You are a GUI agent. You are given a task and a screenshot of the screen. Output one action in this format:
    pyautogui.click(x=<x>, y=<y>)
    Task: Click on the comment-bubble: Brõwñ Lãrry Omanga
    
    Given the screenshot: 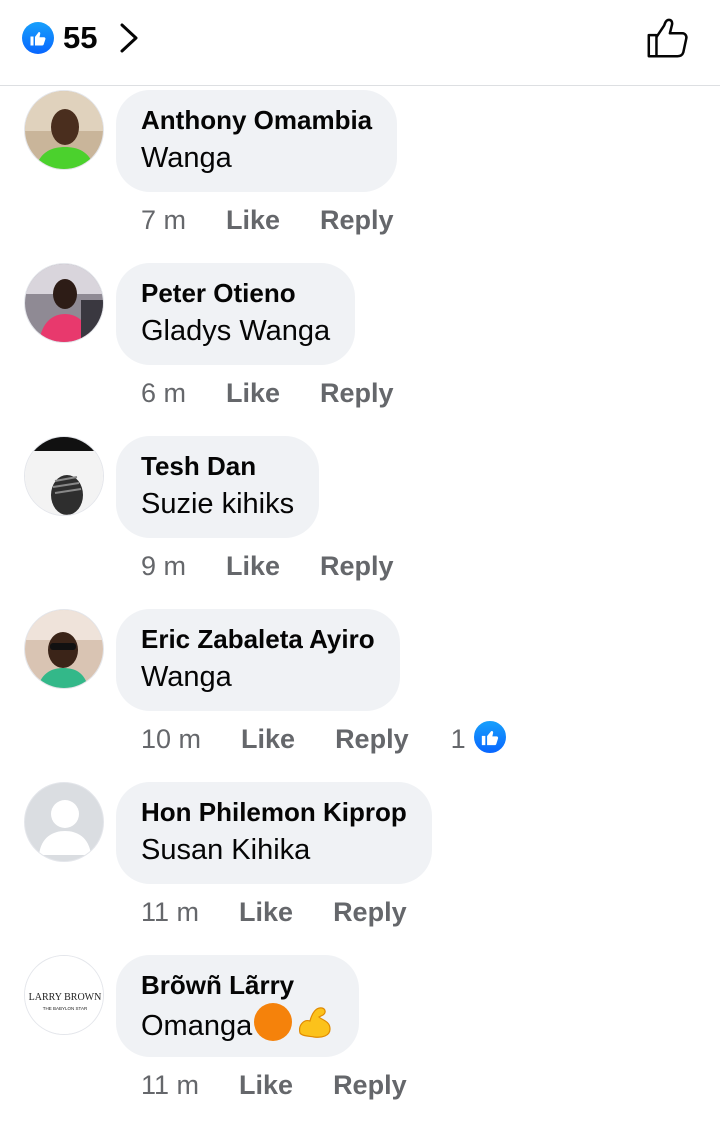 What is the action you would take?
    pyautogui.click(x=238, y=1006)
    